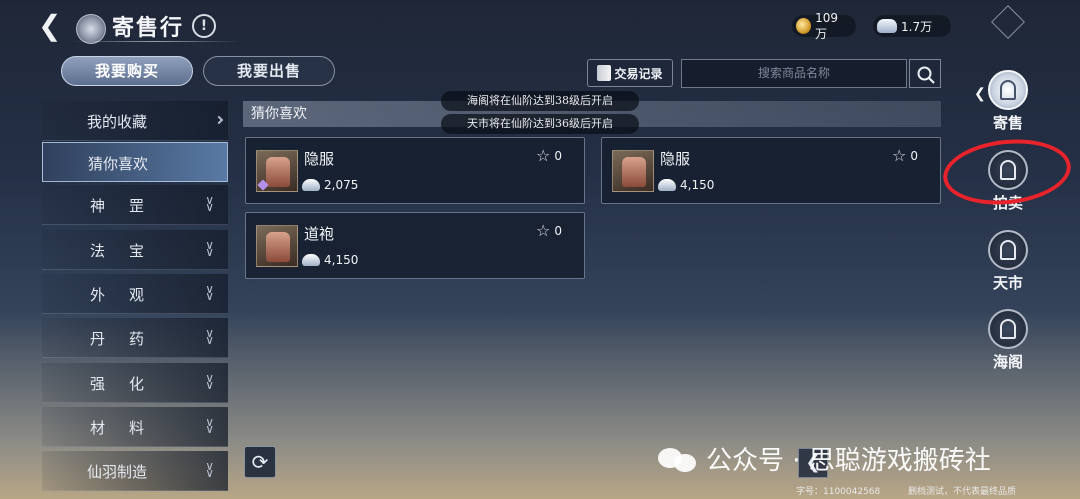  I want to click on nav-consignment: 寄售, so click(1008, 101).